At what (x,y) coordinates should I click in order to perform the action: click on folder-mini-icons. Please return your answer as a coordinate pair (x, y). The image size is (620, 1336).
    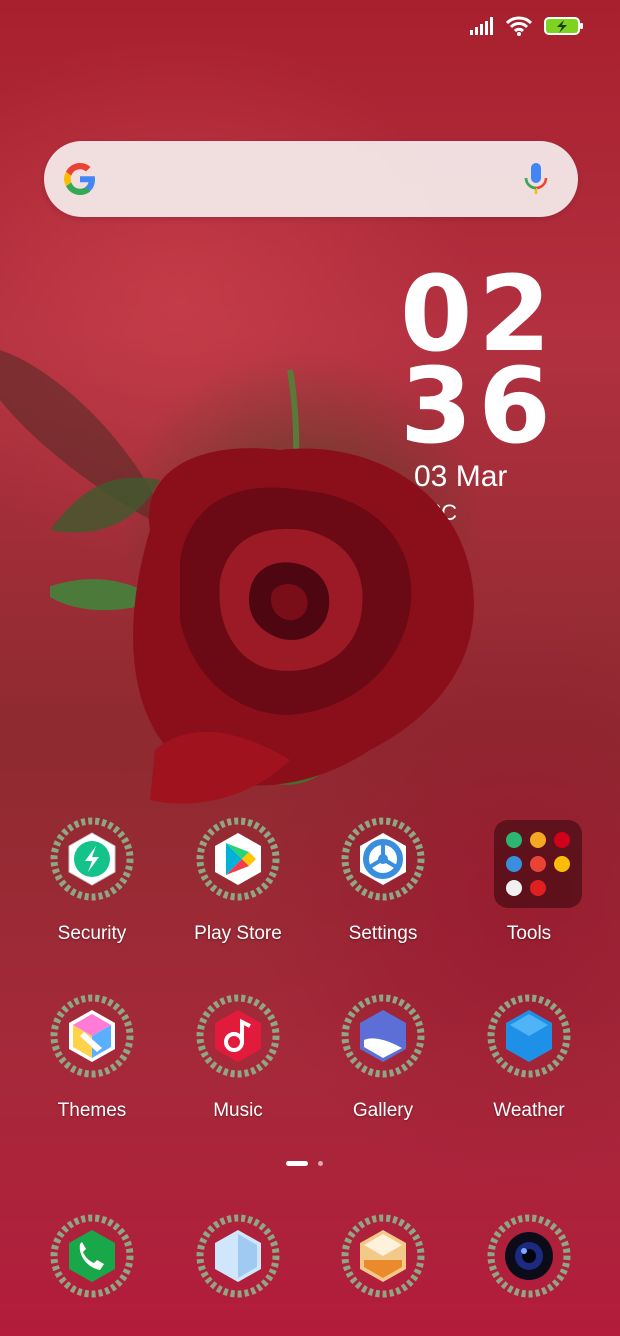
    Looking at the image, I should click on (538, 864).